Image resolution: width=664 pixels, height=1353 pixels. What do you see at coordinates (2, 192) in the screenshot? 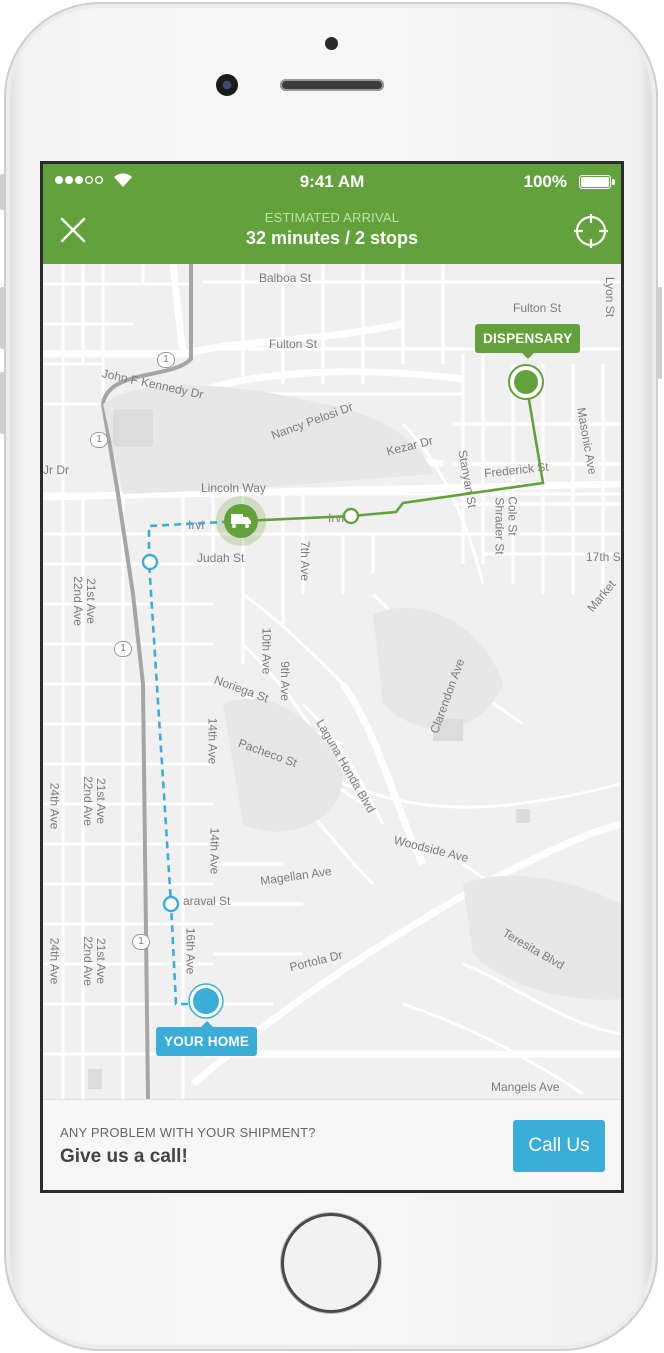
I see `mute-switch` at bounding box center [2, 192].